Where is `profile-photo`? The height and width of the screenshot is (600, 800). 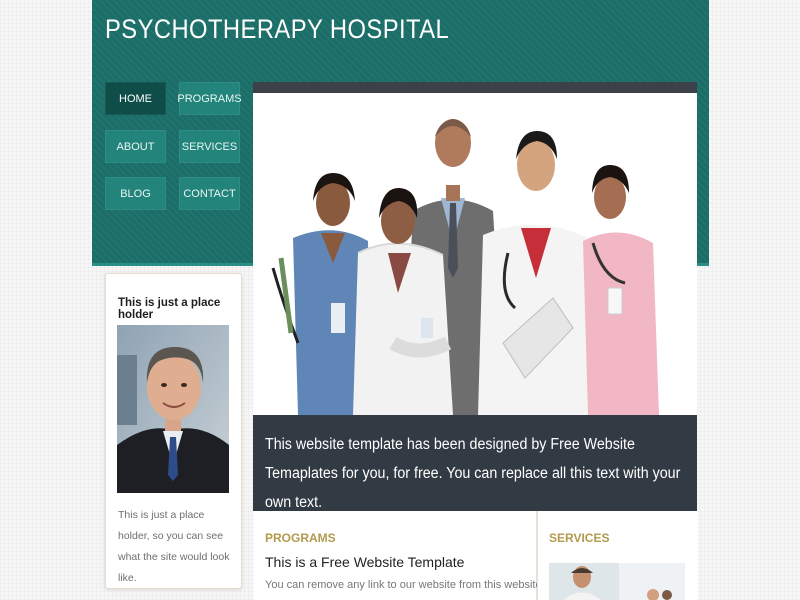 profile-photo is located at coordinates (173, 409).